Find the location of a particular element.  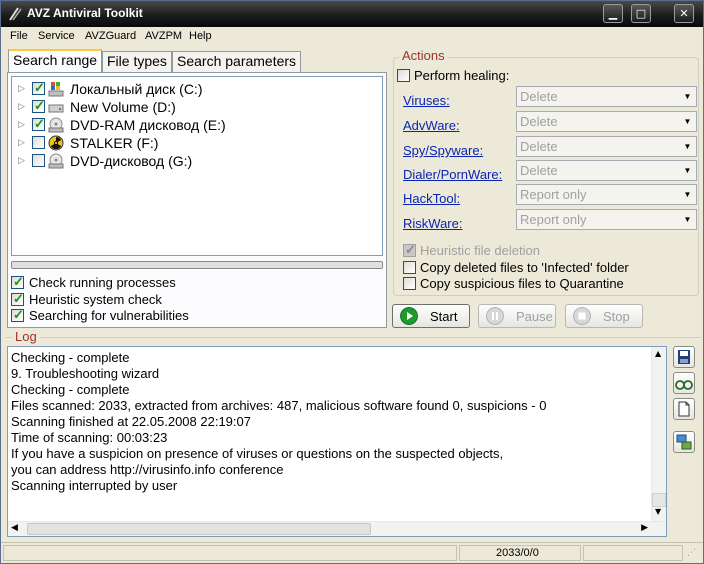

log-line: Checking - complete is located at coordinates (70, 357).